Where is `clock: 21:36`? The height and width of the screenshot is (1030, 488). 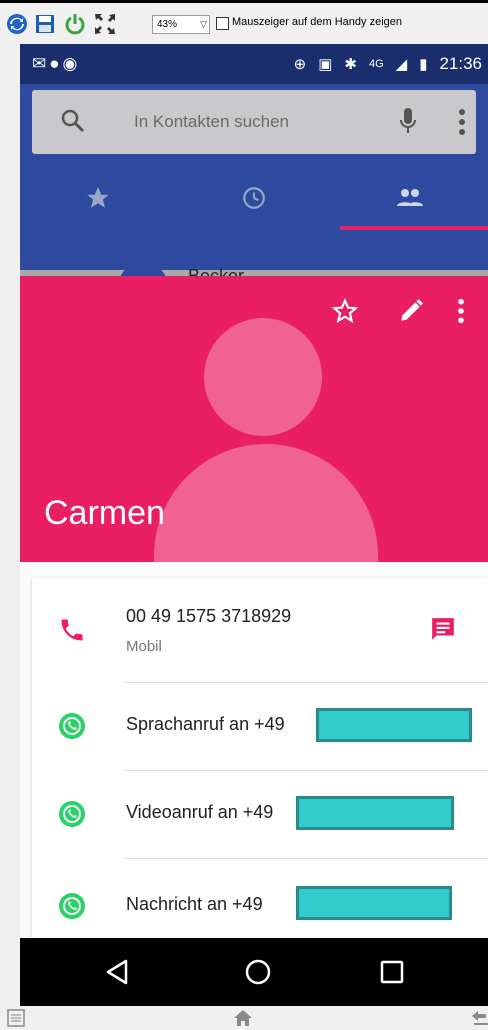 clock: 21:36 is located at coordinates (460, 63).